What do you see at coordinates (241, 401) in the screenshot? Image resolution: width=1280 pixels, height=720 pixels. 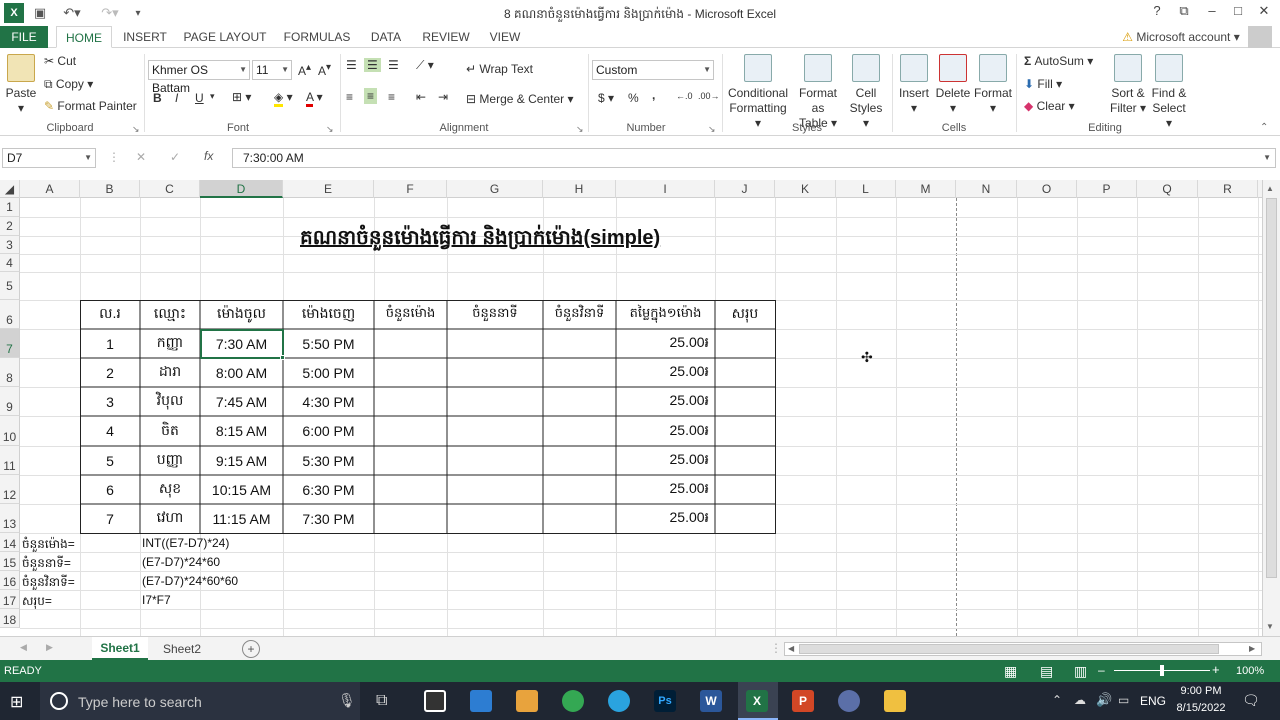 I see `table-cell: 7:45 AM` at bounding box center [241, 401].